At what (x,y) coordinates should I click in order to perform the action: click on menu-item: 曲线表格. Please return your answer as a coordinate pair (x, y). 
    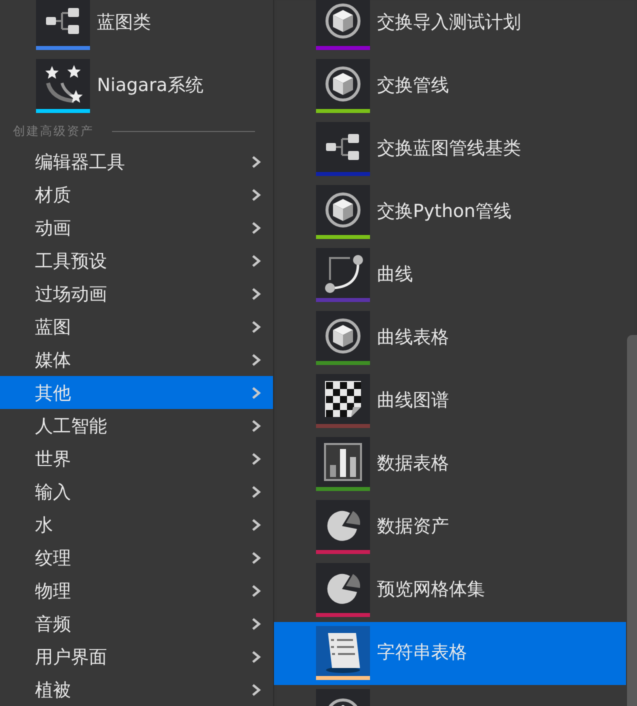
    Looking at the image, I should click on (450, 338).